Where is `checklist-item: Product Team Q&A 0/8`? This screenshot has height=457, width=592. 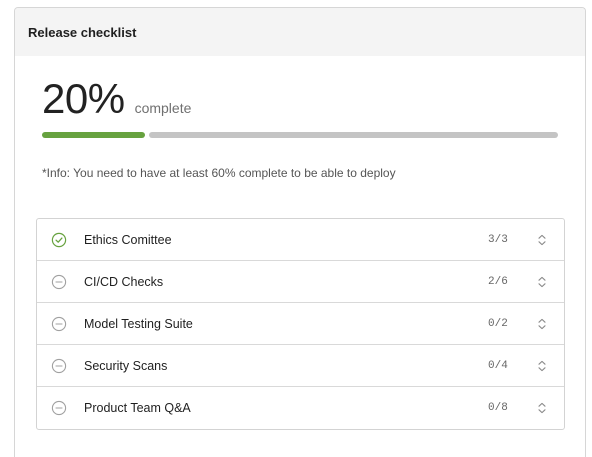 checklist-item: Product Team Q&A 0/8 is located at coordinates (300, 408).